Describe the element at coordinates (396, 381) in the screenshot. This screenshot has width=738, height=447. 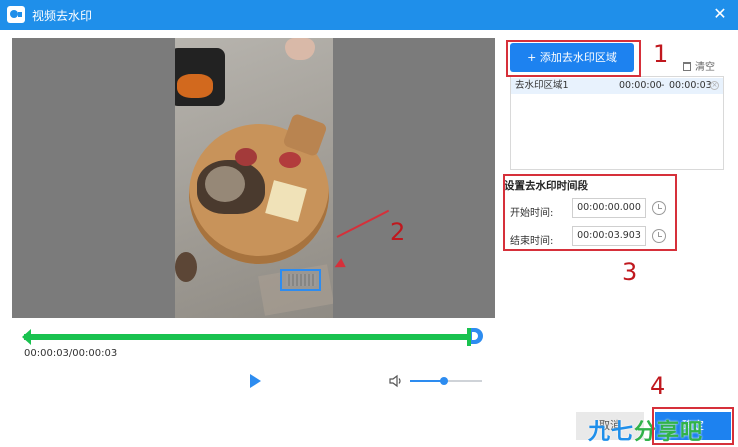
I see `speaker-icon` at that location.